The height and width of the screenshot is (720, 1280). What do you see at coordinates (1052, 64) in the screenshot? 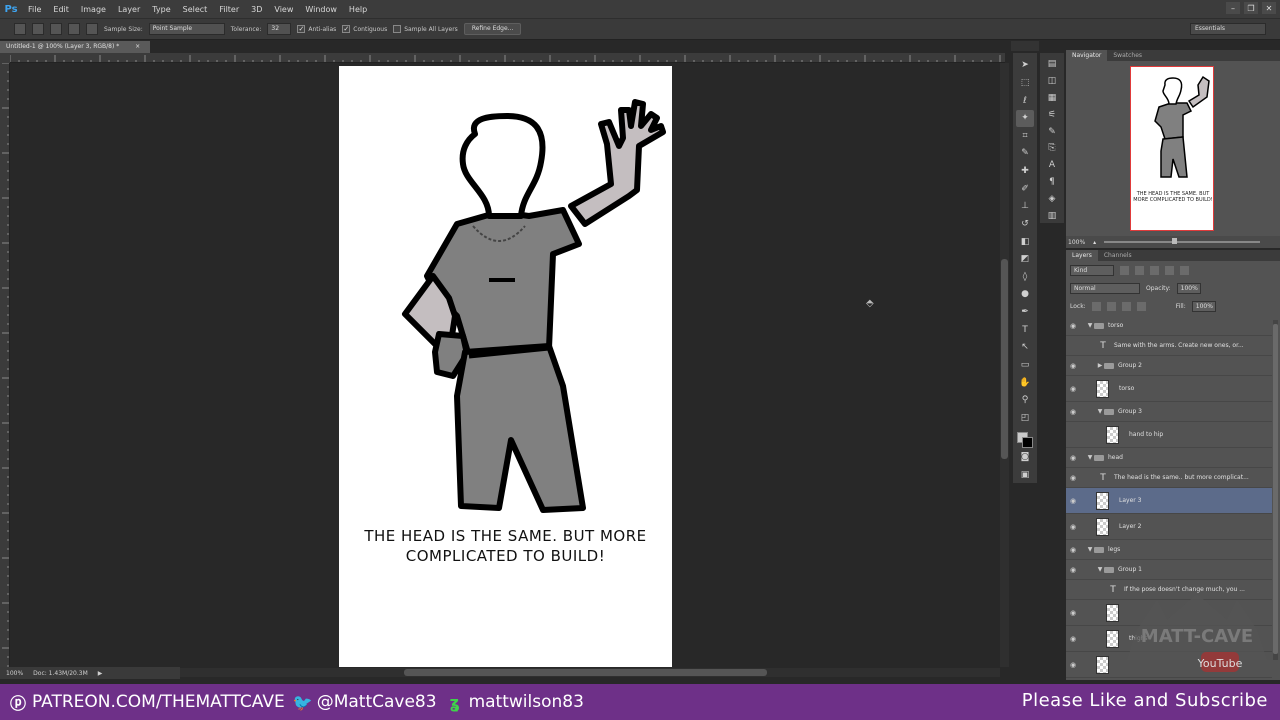
I see `history-panel-icon: ▤` at bounding box center [1052, 64].